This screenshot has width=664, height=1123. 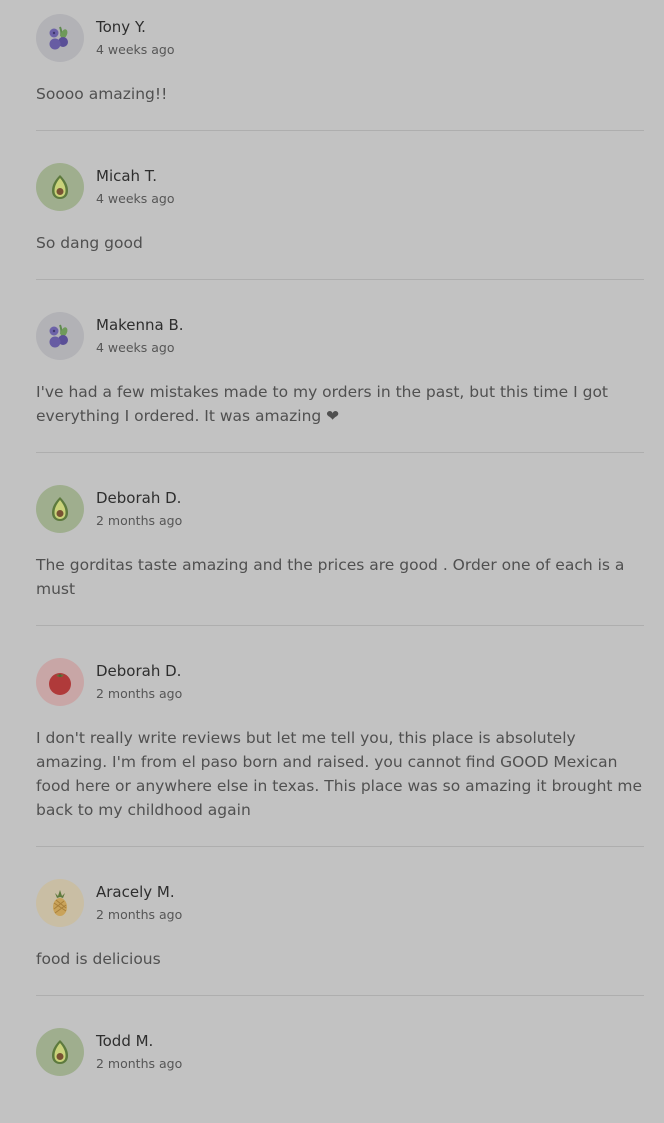 What do you see at coordinates (125, 1041) in the screenshot?
I see `reviewer-name: Todd M.` at bounding box center [125, 1041].